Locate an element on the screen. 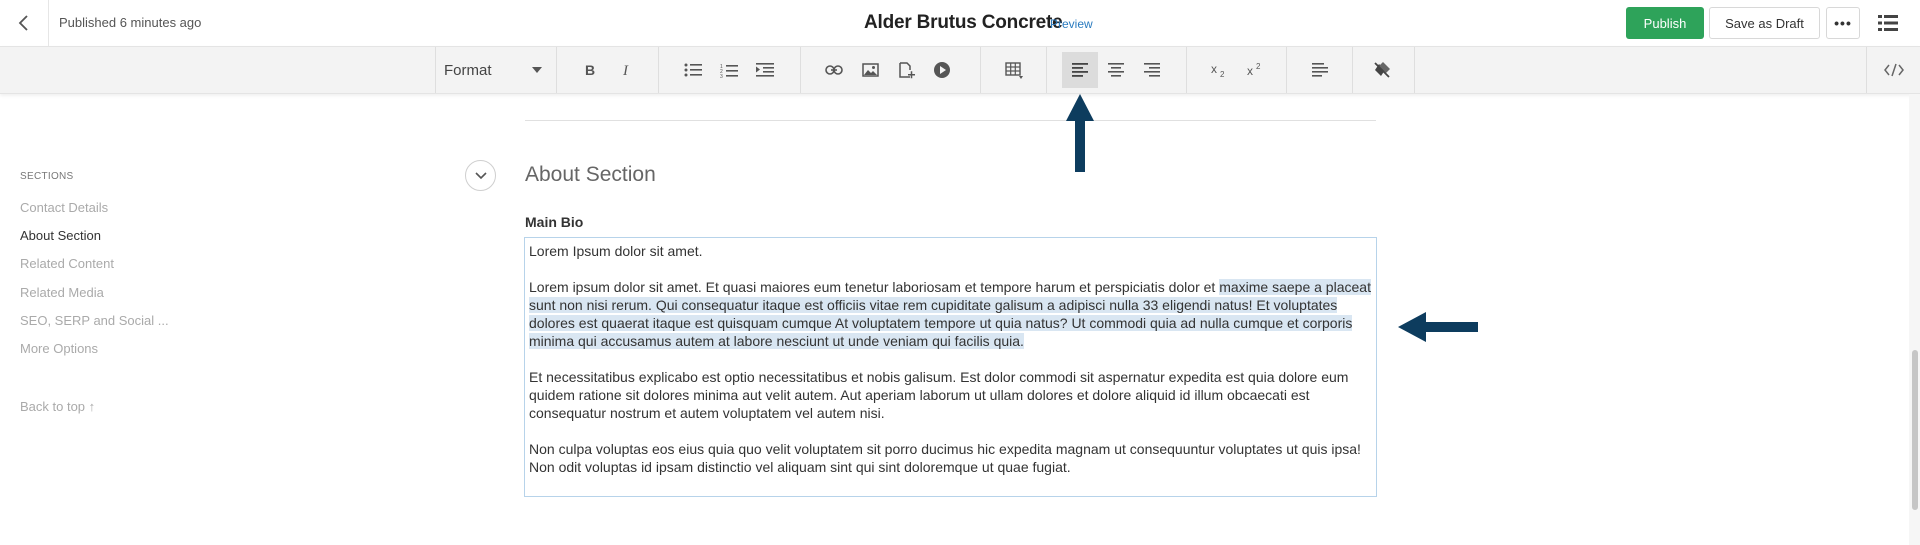 The width and height of the screenshot is (1920, 545). align-center-icon is located at coordinates (1116, 70).